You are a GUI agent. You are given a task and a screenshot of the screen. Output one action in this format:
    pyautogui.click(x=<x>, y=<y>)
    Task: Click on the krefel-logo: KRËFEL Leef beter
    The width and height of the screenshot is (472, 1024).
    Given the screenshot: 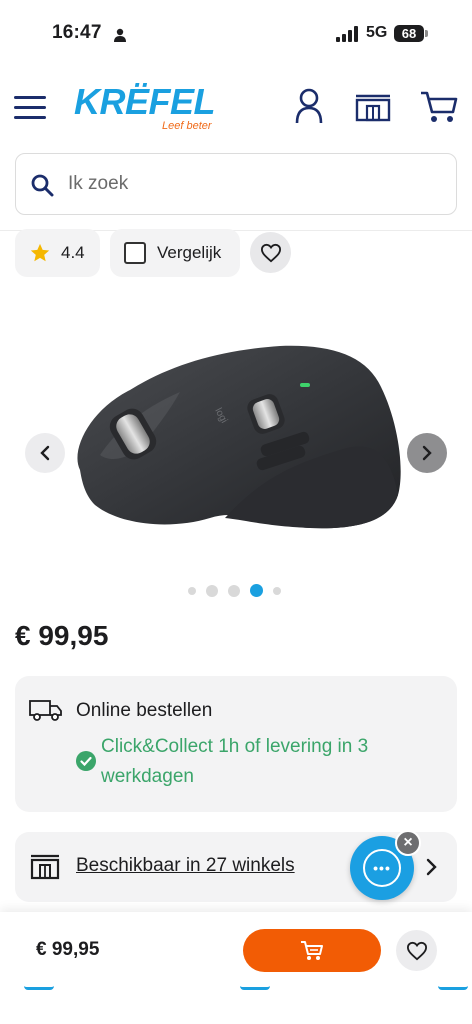 What is the action you would take?
    pyautogui.click(x=149, y=110)
    